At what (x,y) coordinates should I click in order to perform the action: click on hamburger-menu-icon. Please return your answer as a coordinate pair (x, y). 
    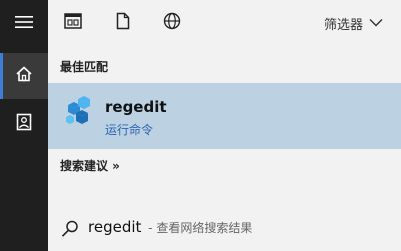
    Looking at the image, I should click on (24, 23).